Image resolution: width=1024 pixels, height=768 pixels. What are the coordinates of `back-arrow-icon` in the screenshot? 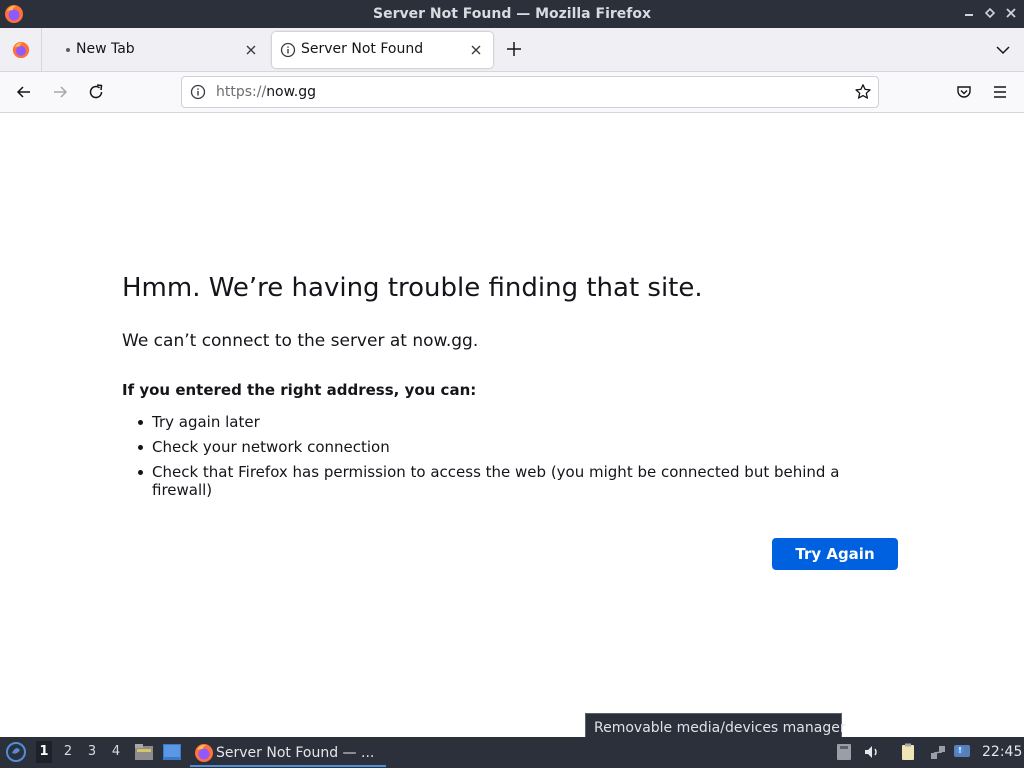 It's located at (24, 92).